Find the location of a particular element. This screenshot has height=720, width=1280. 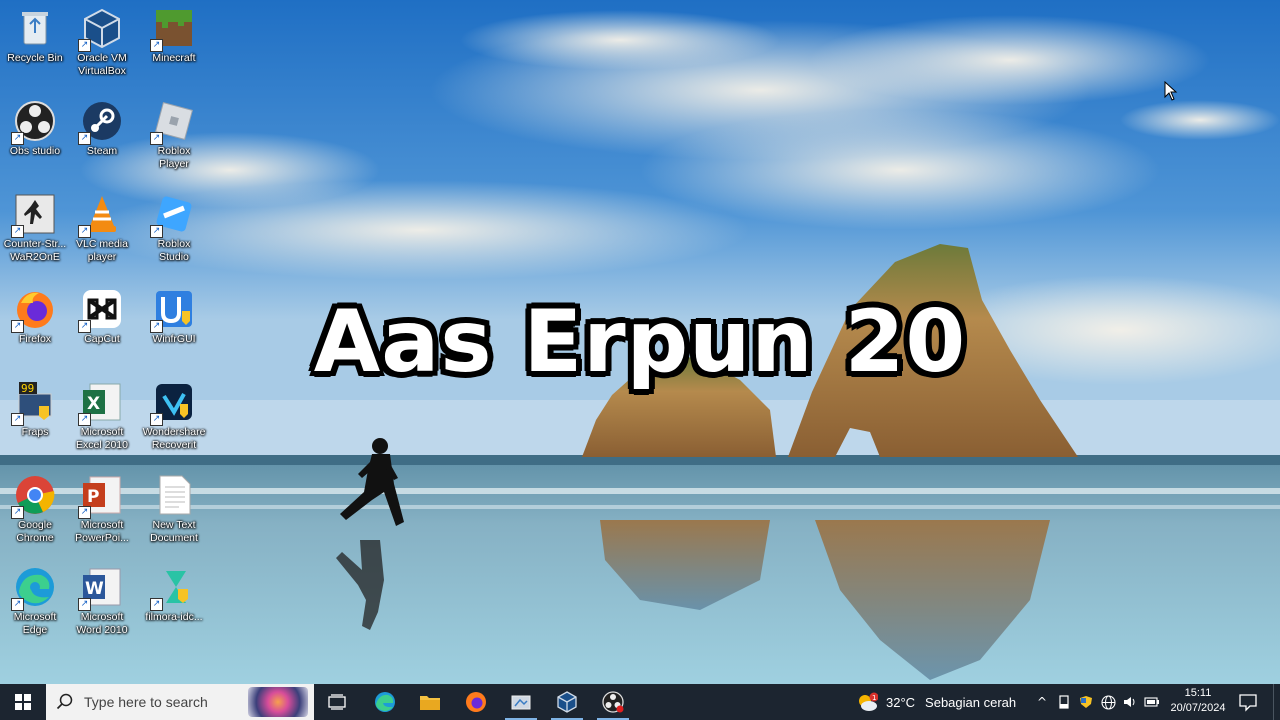

filmora-installer-icon: ↗ is located at coordinates (173, 588).